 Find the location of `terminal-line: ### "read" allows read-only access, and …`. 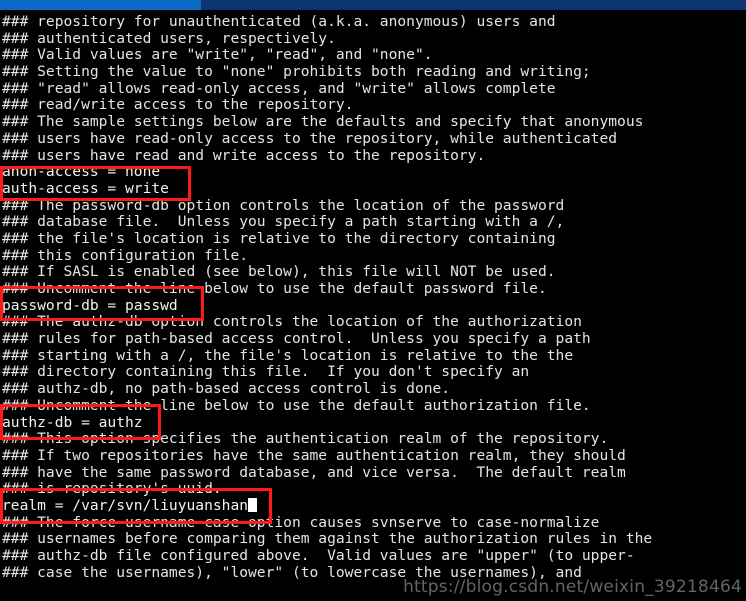

terminal-line: ### "read" allows read-only access, and … is located at coordinates (279, 88).